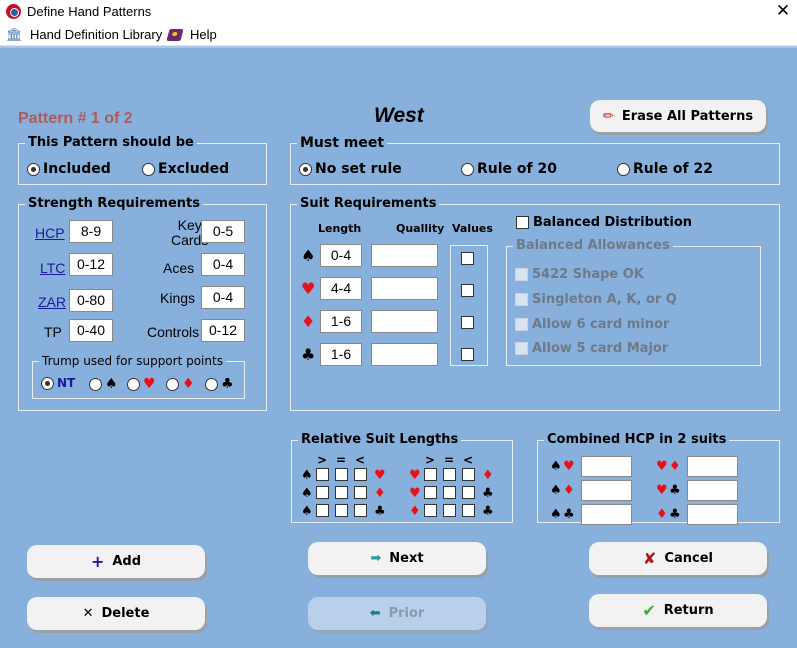  Describe the element at coordinates (103, 384) in the screenshot. I see `radio-trump-spades: ♠` at that location.